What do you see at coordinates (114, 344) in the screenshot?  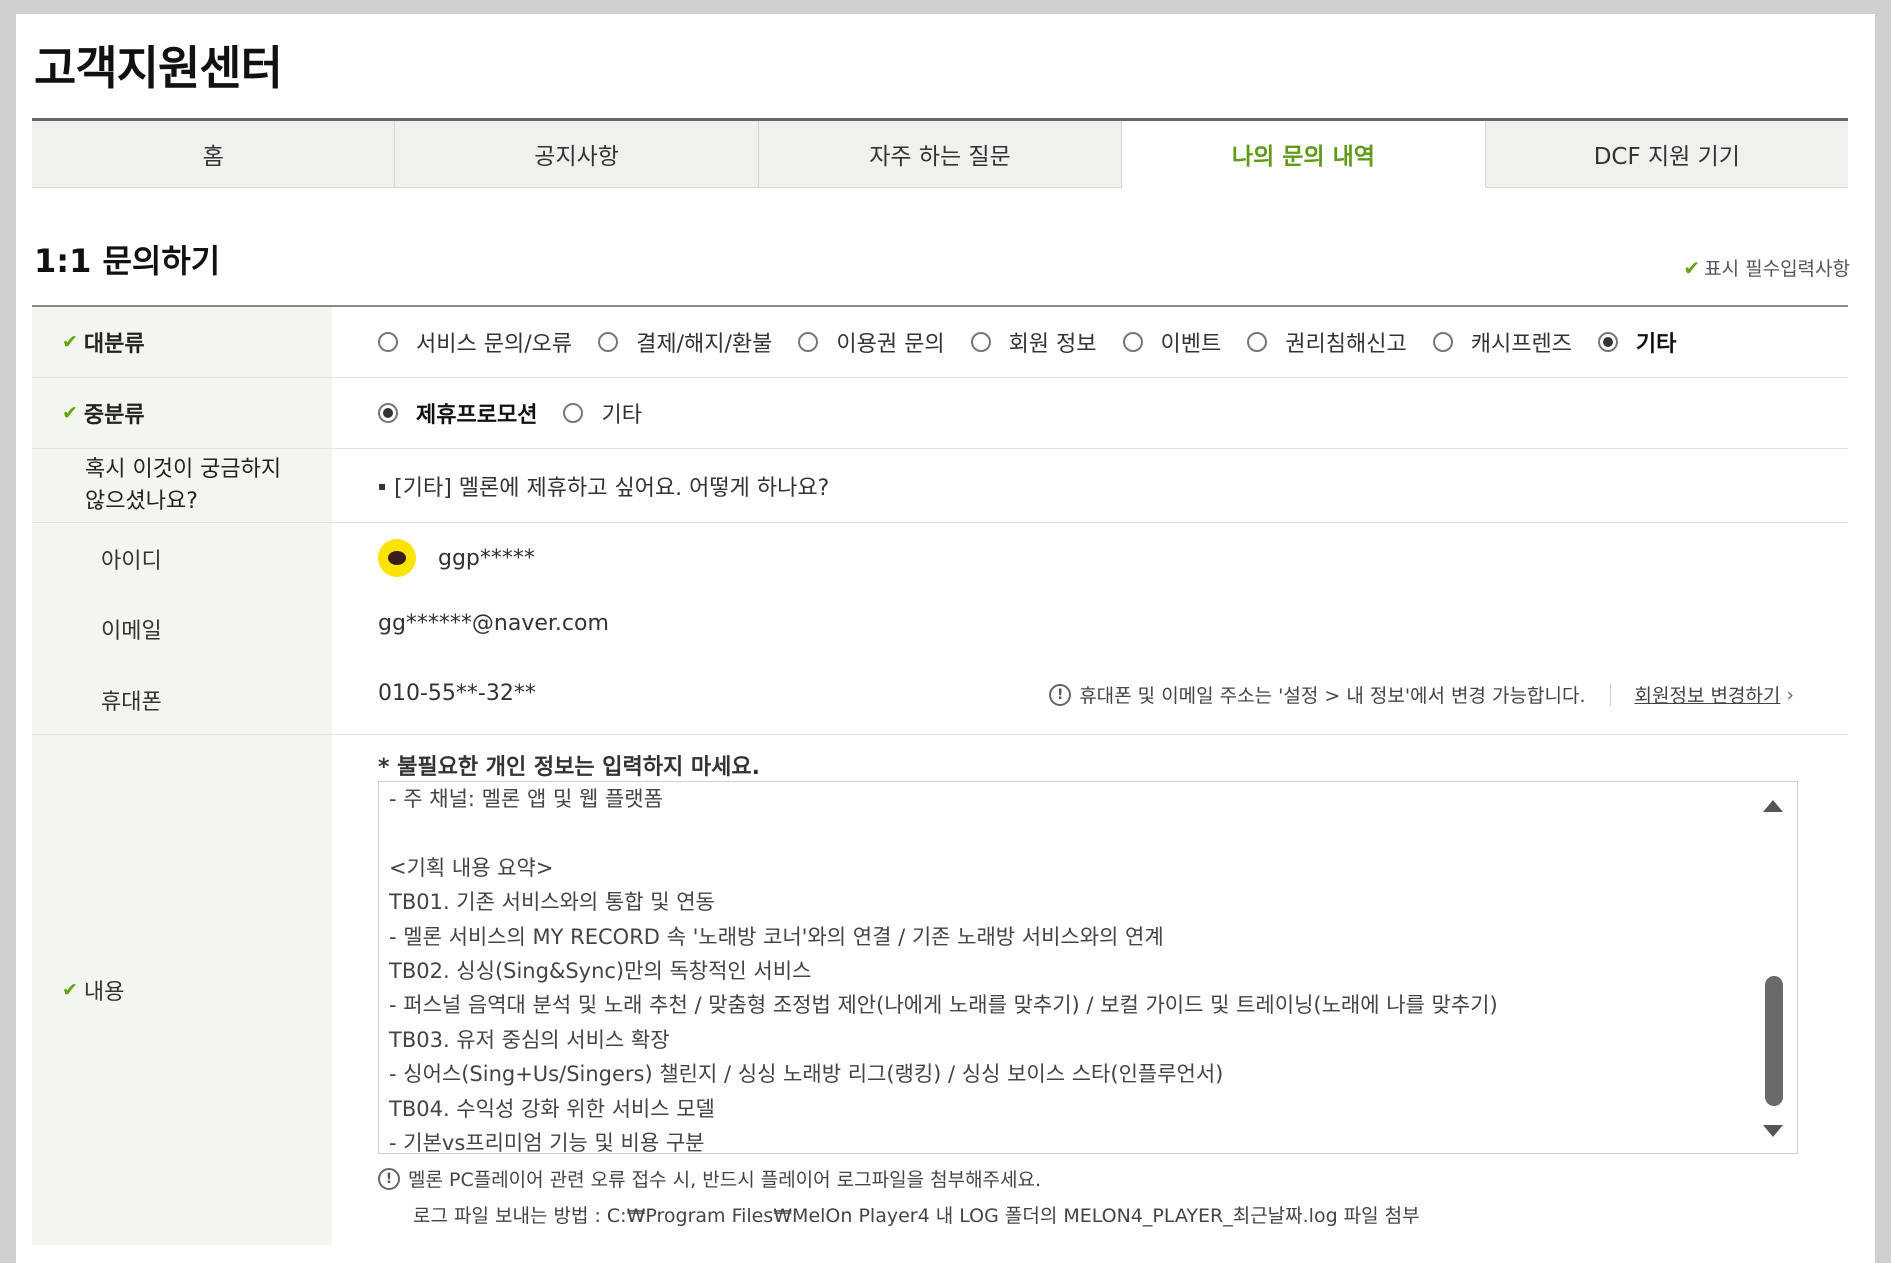 I see `category-label-text: 대분류` at bounding box center [114, 344].